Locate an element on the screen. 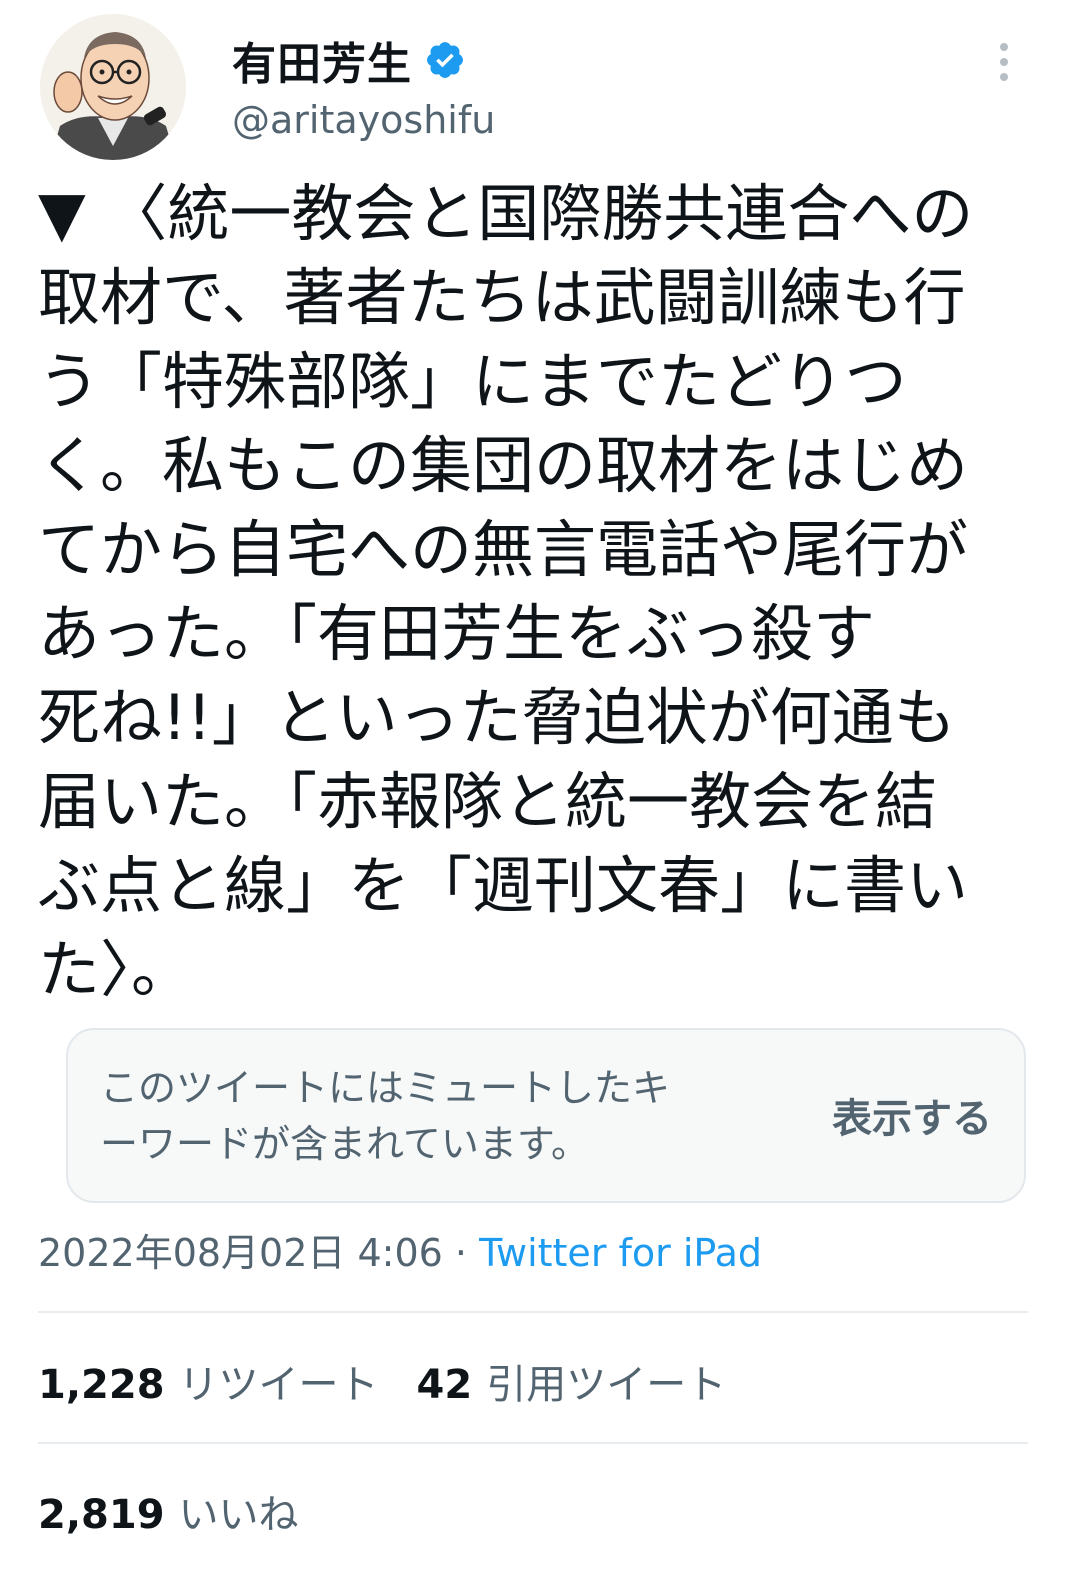  tweet-text-line: 死ね!!」といった脅迫状が何通も is located at coordinates (497, 717).